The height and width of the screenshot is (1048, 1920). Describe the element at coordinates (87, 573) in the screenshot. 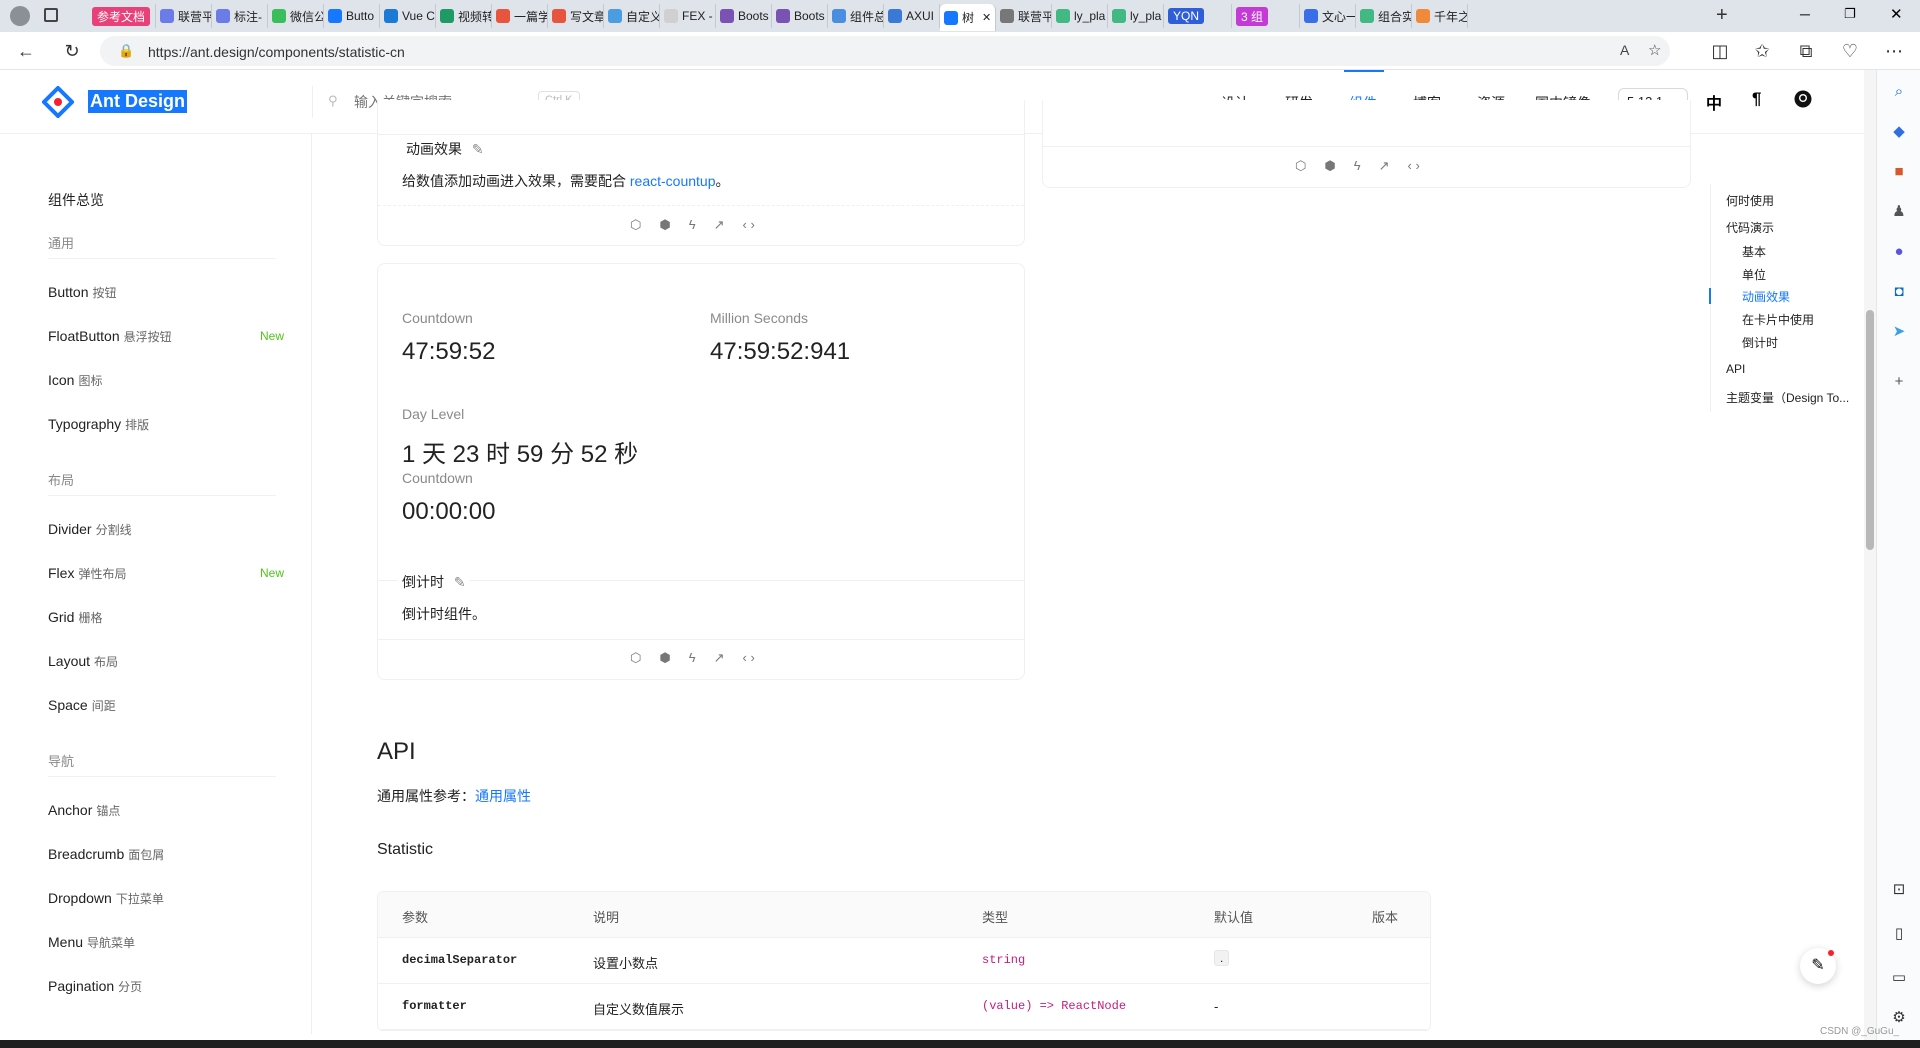

I see `sidebar-item-flex: Flex 弹性布局` at that location.